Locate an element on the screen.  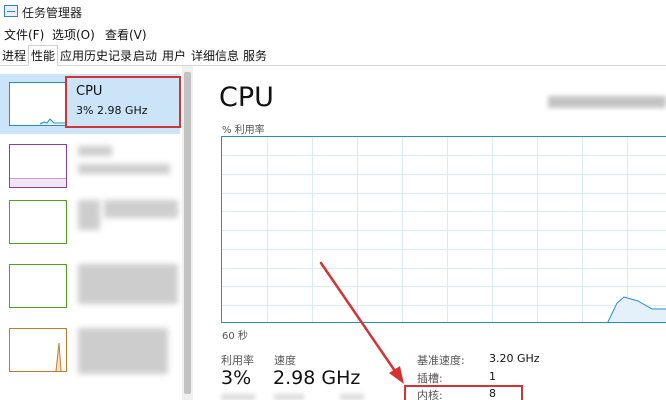
annotation-arrow is located at coordinates (361, 322).